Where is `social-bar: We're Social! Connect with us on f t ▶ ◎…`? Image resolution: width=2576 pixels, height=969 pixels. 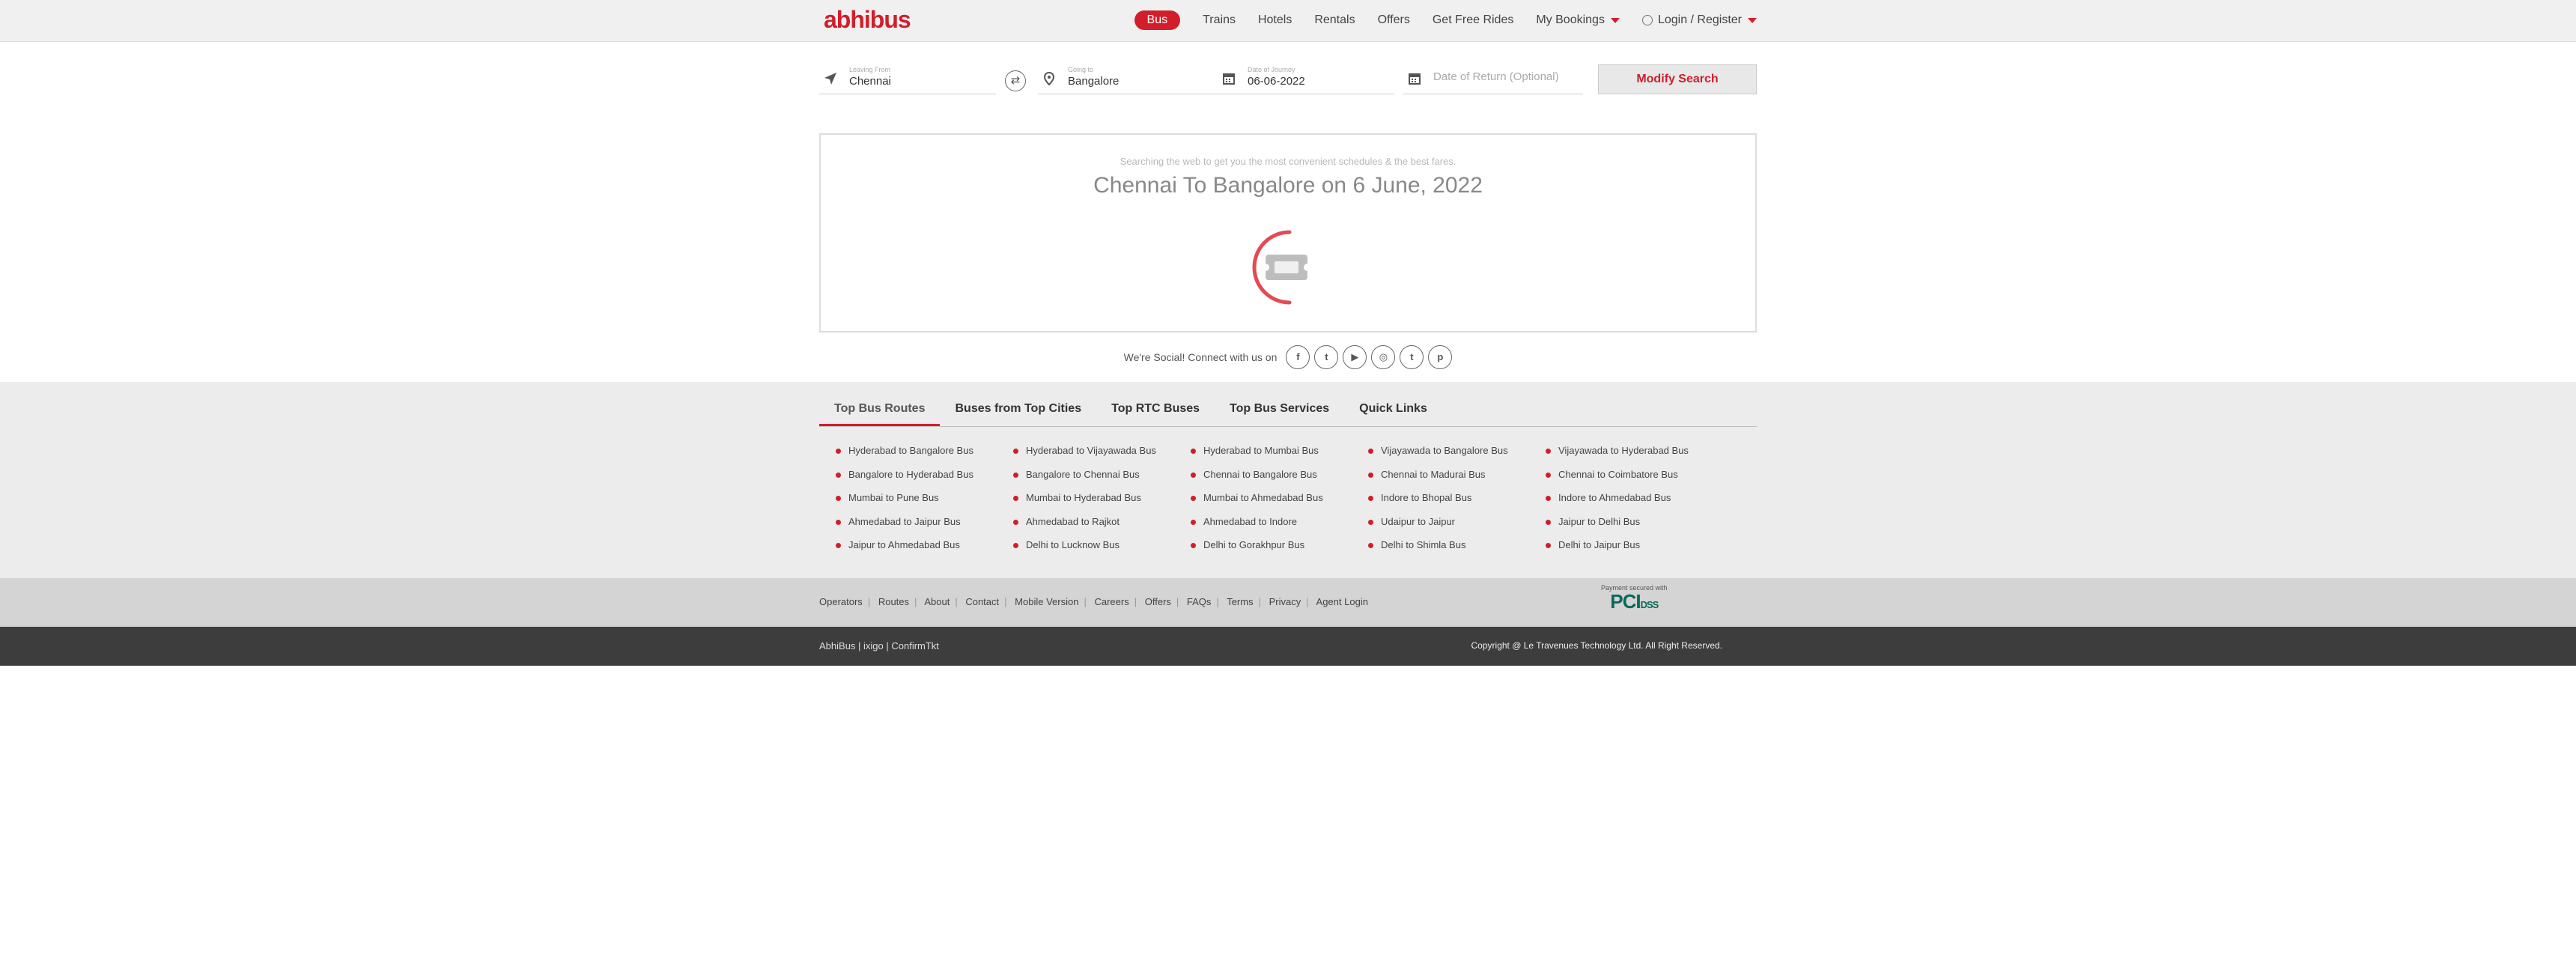
social-bar: We're Social! Connect with us on f t ▶ ◎… is located at coordinates (1288, 357).